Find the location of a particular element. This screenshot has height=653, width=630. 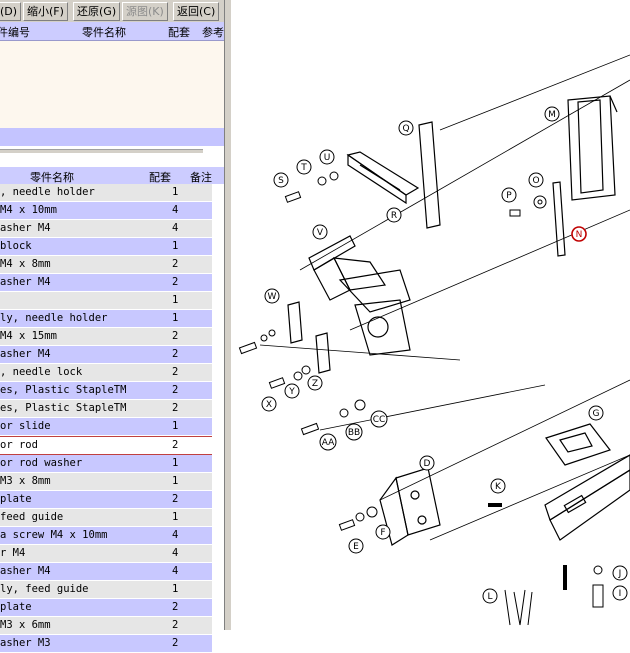

selected-assembly-row is located at coordinates (112, 137).